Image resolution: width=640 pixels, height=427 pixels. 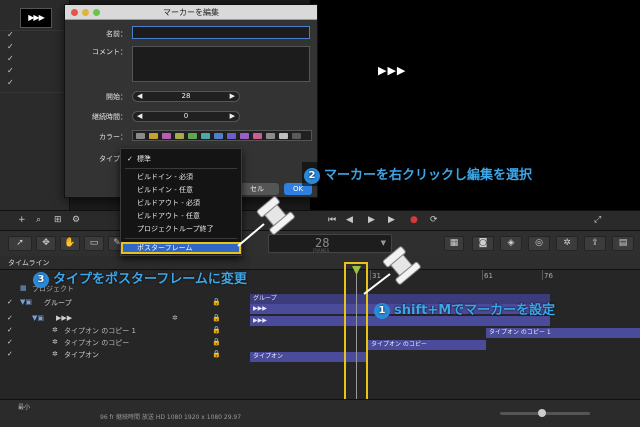 I want to click on menu-item-poster-frame: ポスターフレーム, so click(x=181, y=248).